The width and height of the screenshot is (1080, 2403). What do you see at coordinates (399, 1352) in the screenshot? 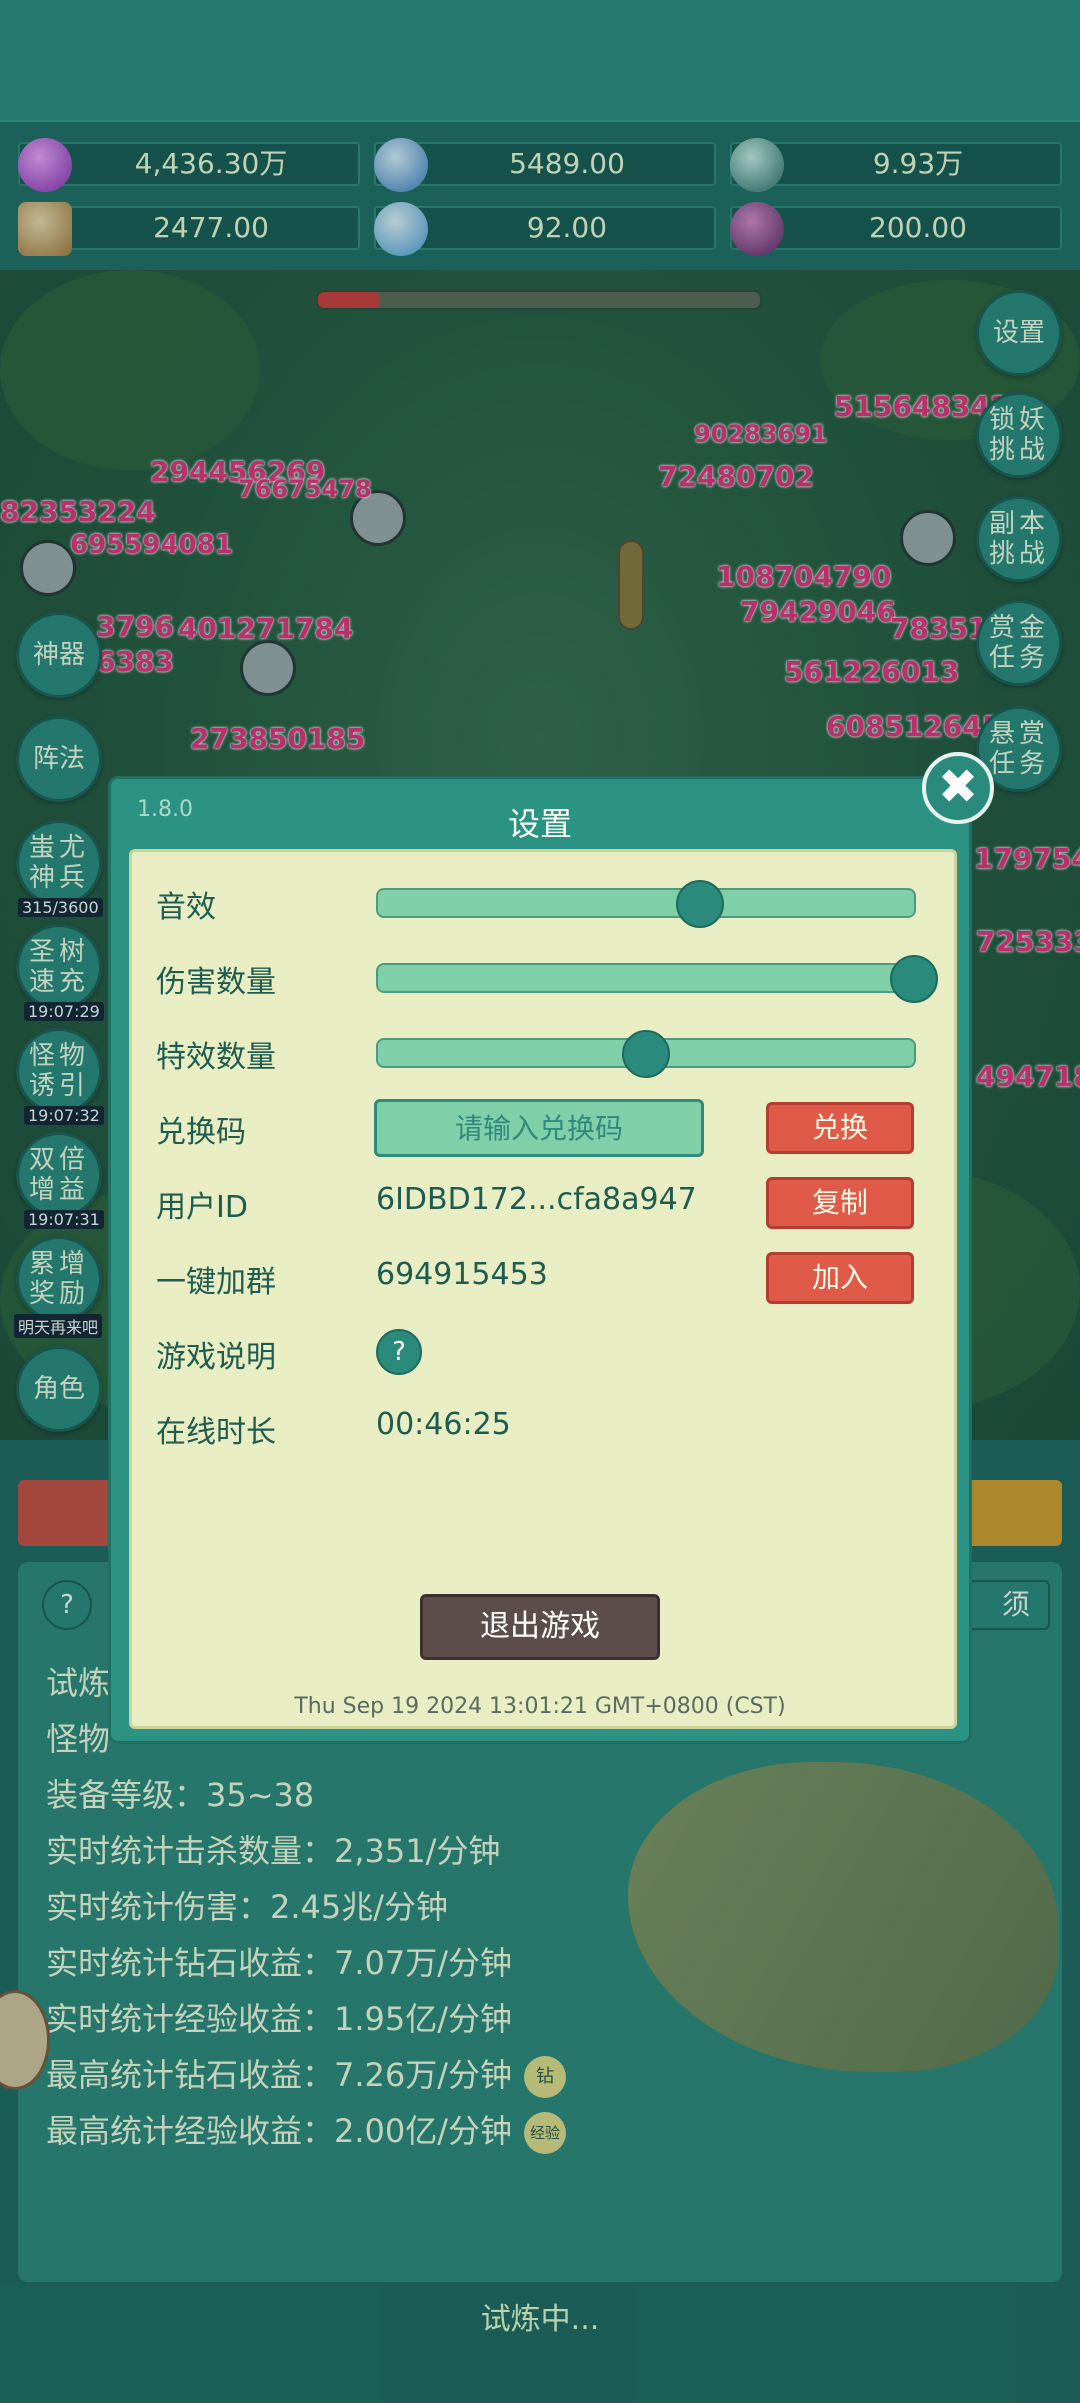
I see `help-icon: ?` at bounding box center [399, 1352].